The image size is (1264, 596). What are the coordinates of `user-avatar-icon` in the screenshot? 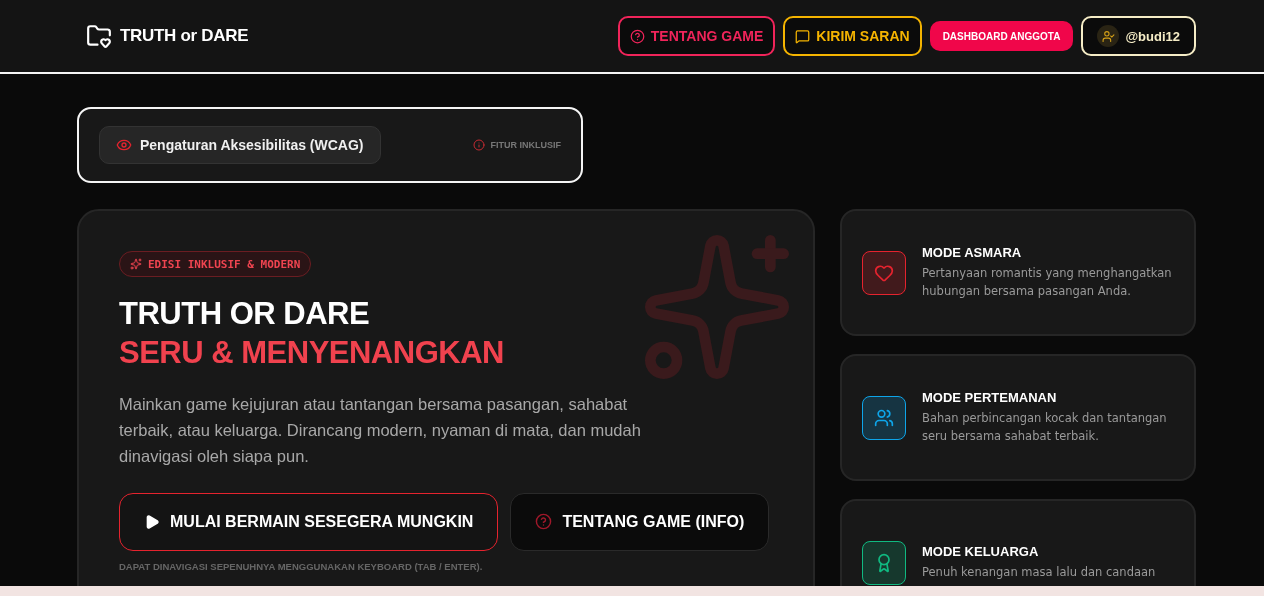 It's located at (1108, 36).